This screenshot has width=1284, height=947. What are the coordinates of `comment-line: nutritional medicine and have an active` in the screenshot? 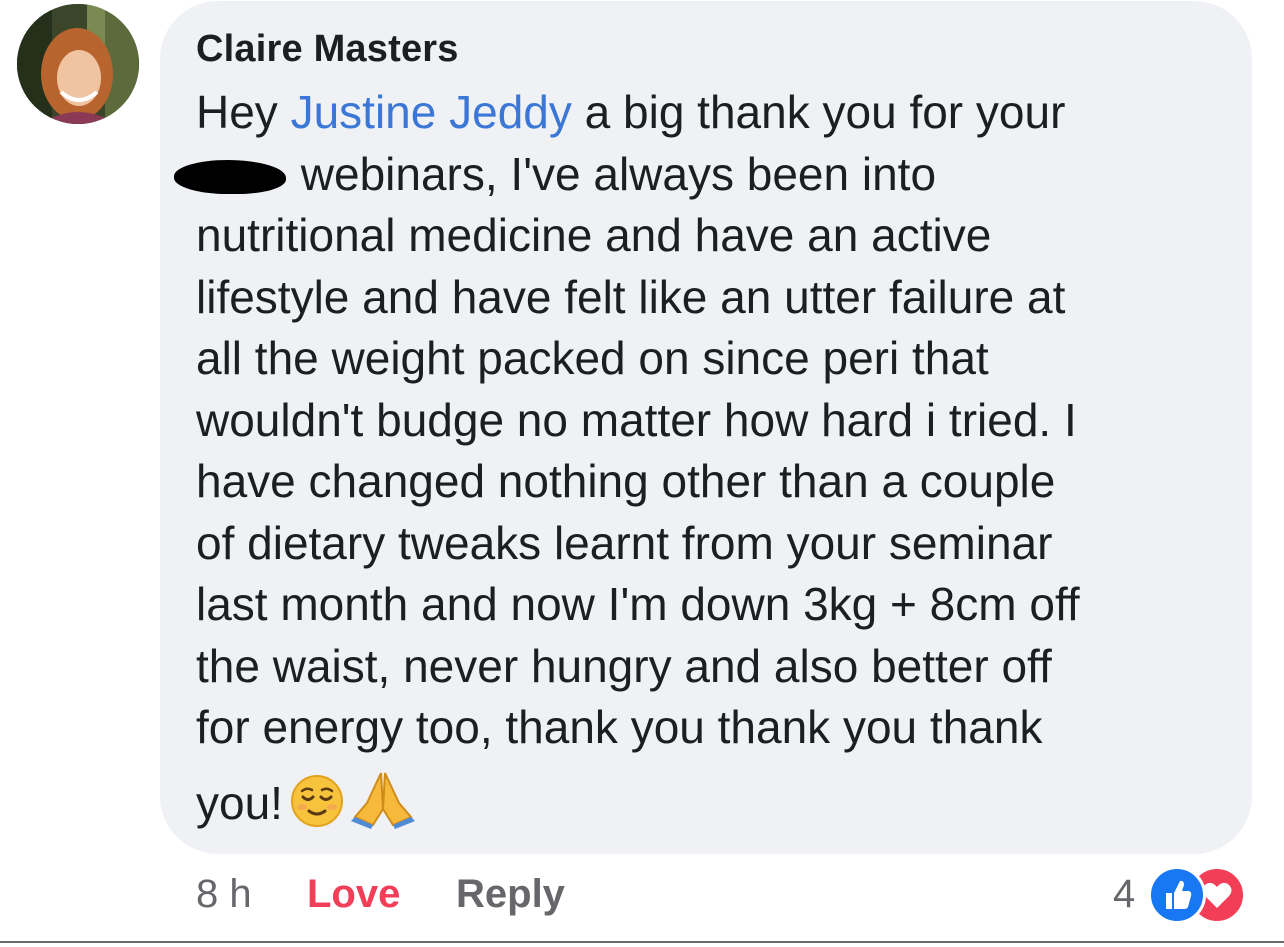 It's located at (594, 235).